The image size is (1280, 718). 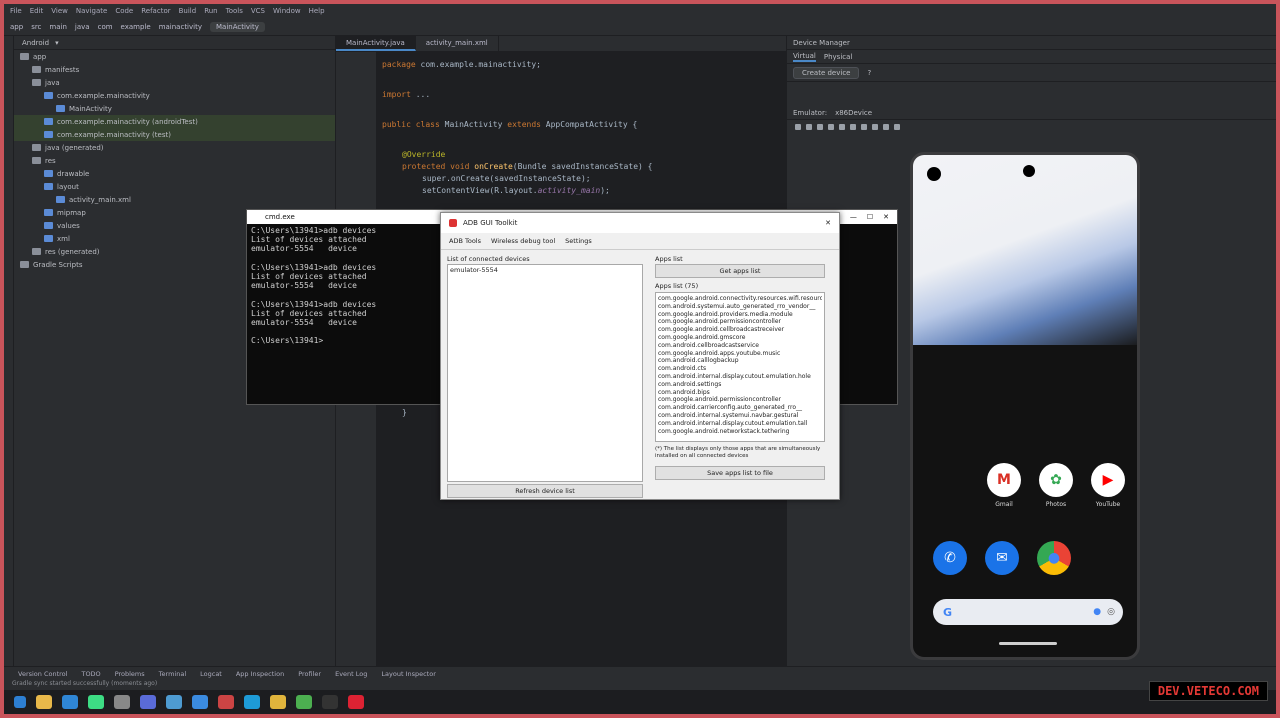 What do you see at coordinates (174, 199) in the screenshot?
I see `tree-item: activity_main.xml` at bounding box center [174, 199].